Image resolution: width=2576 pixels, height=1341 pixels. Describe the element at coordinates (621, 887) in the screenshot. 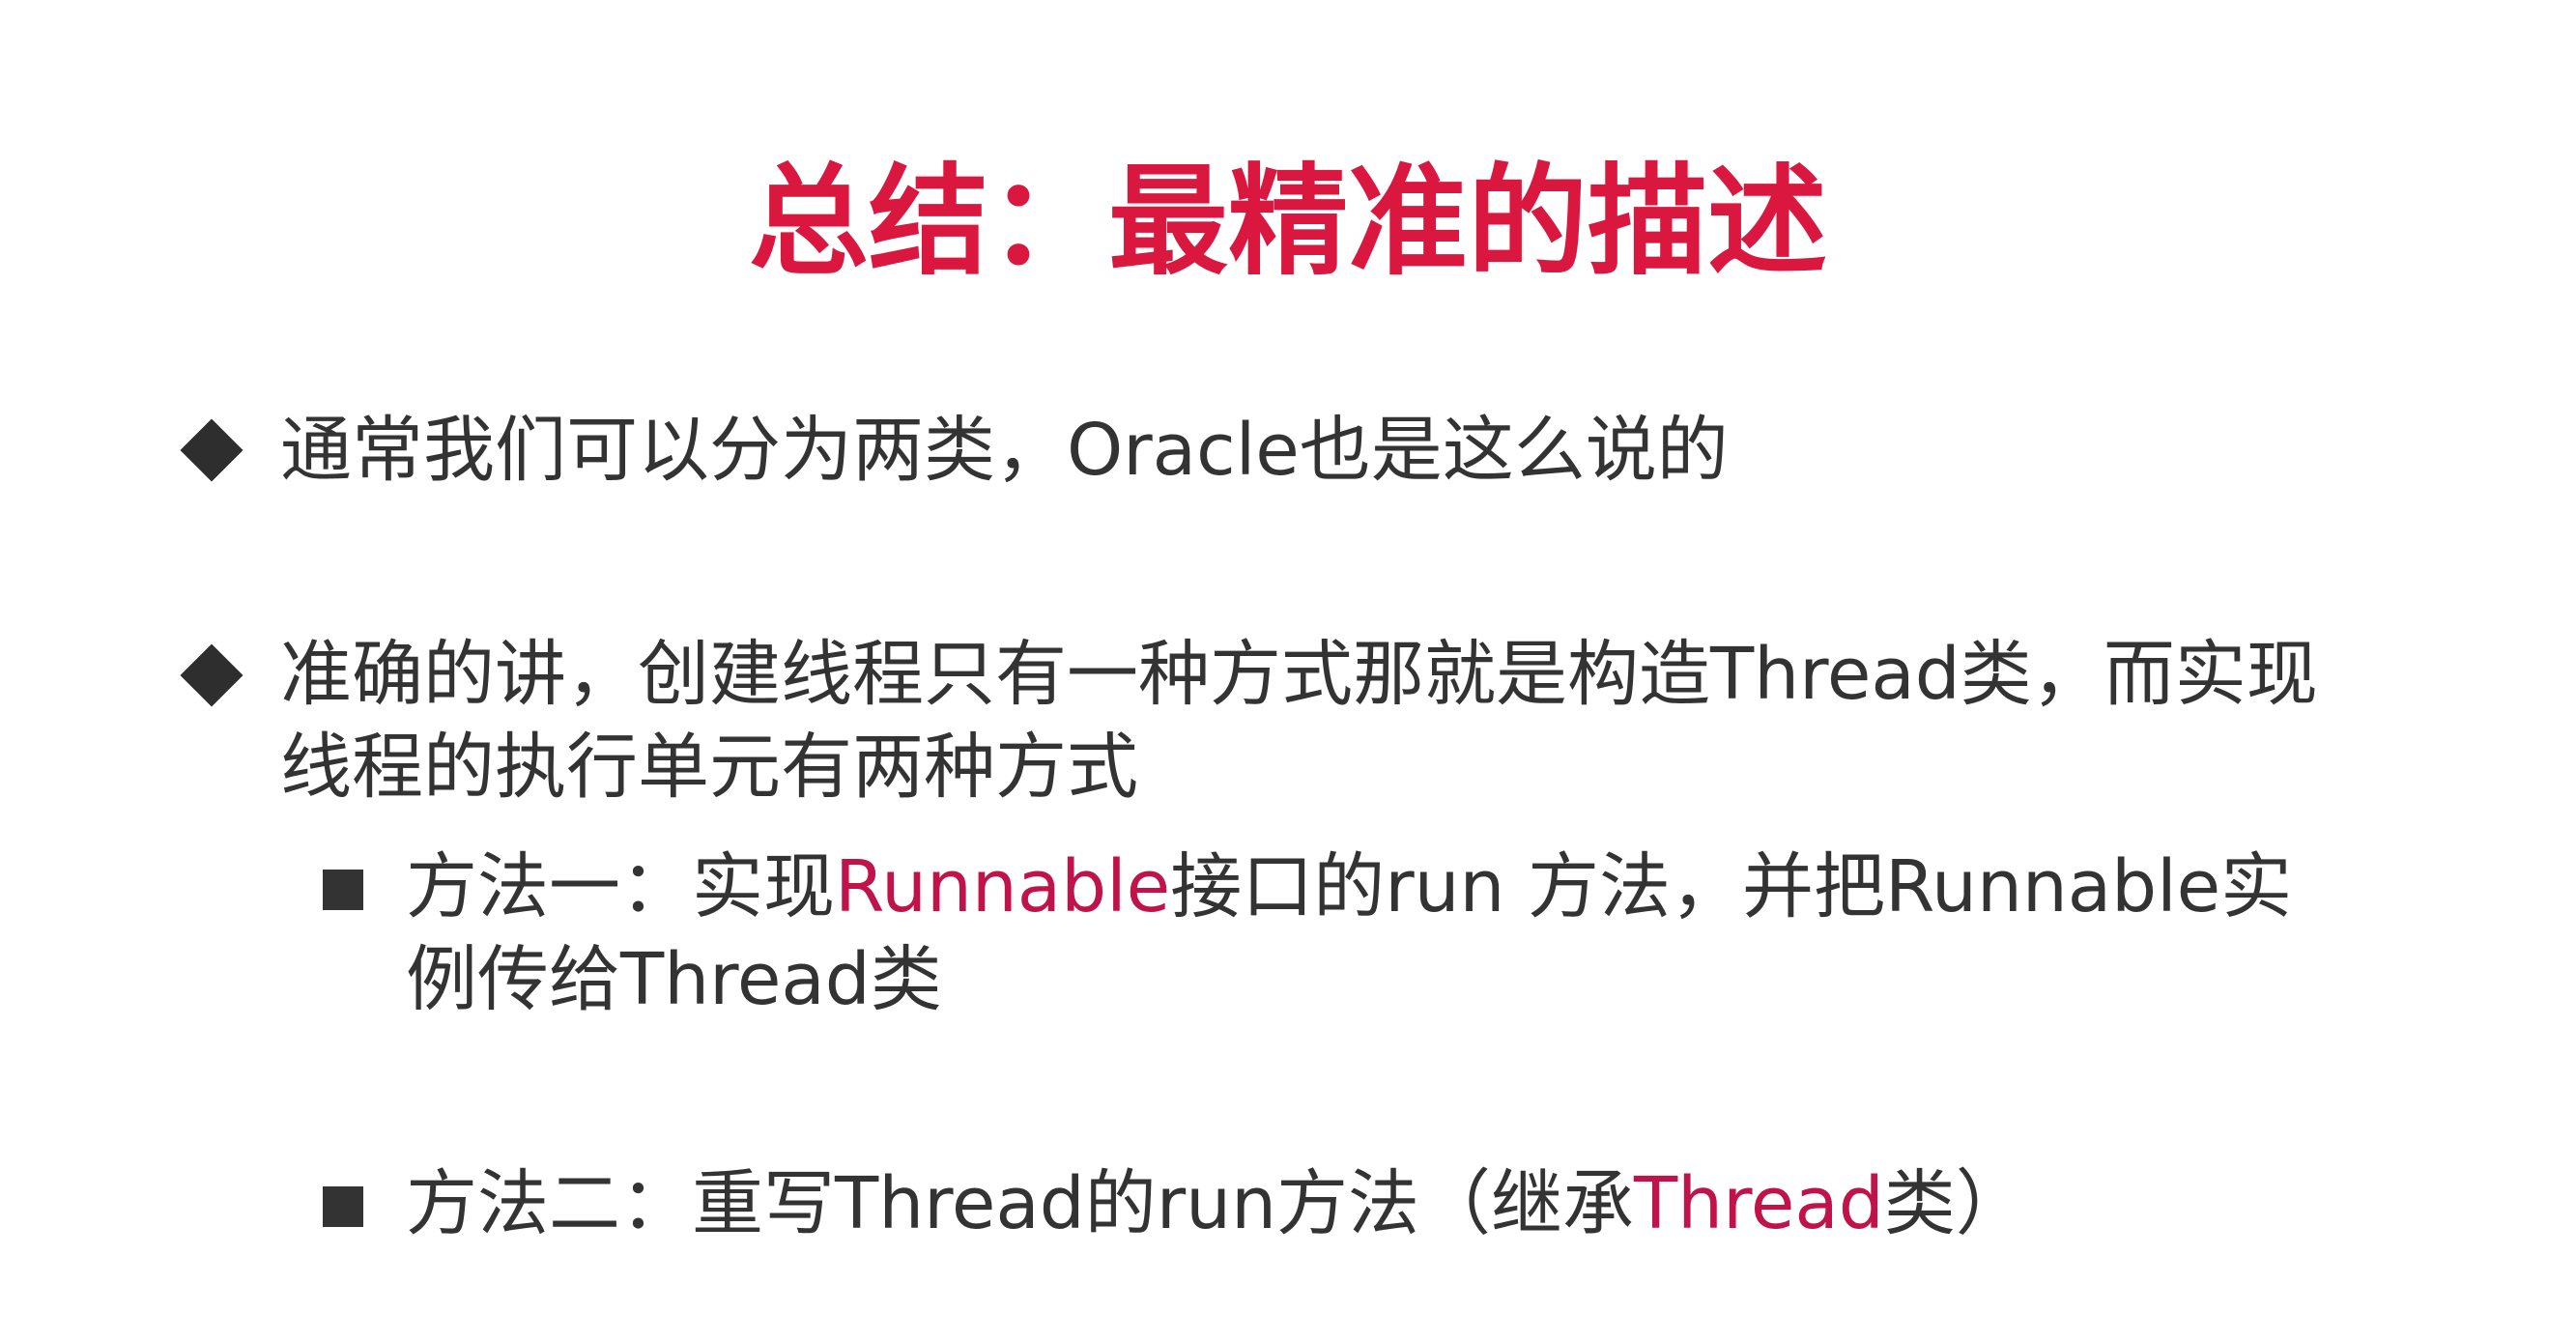

I see `sub-bullet-1-prefix: 方法一：实现` at that location.